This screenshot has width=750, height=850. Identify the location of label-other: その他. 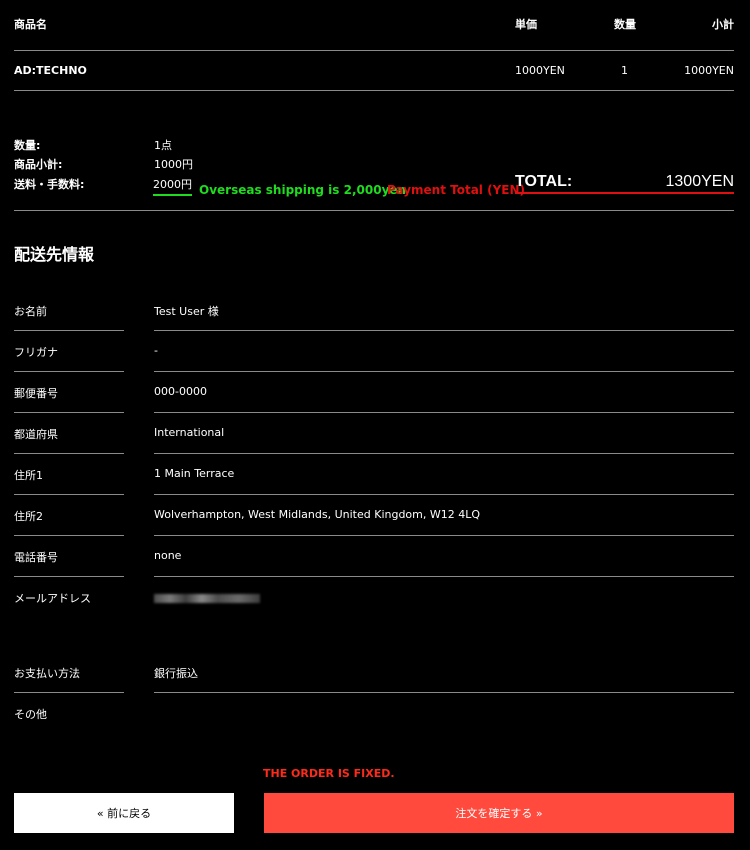
(30, 714).